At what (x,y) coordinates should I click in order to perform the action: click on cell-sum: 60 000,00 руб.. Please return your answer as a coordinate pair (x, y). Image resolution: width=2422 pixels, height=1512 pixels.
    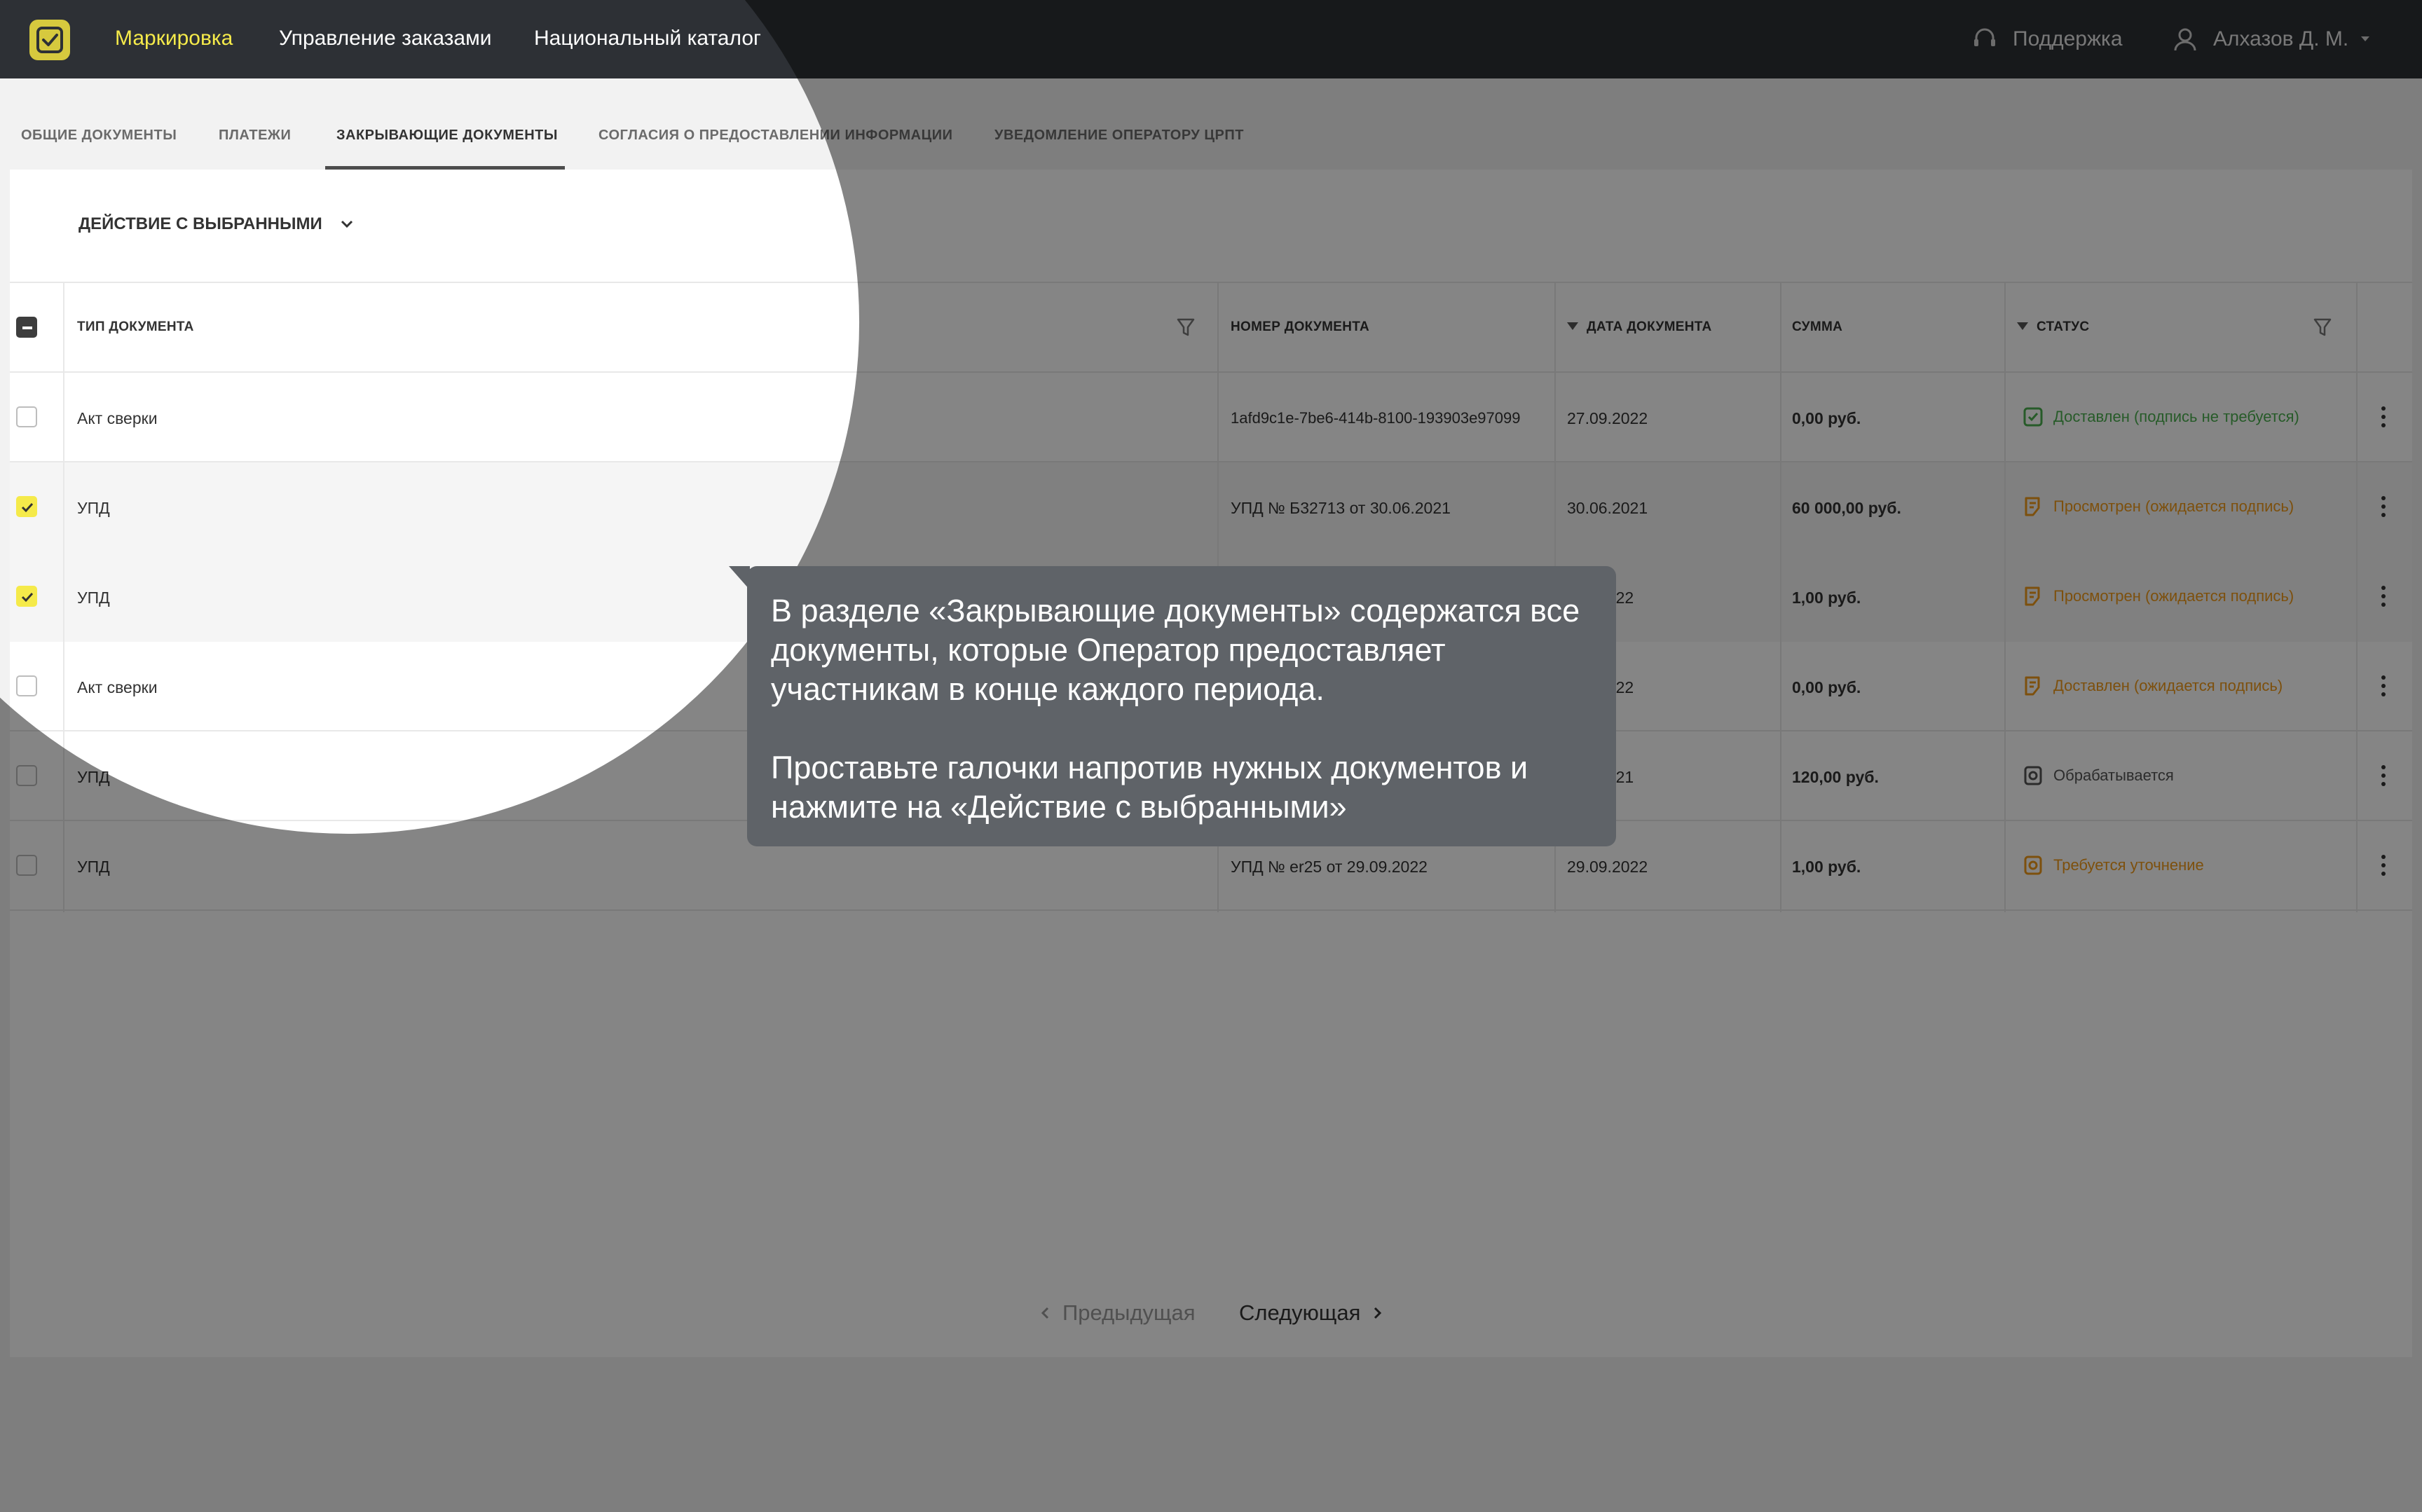
    Looking at the image, I should click on (1847, 508).